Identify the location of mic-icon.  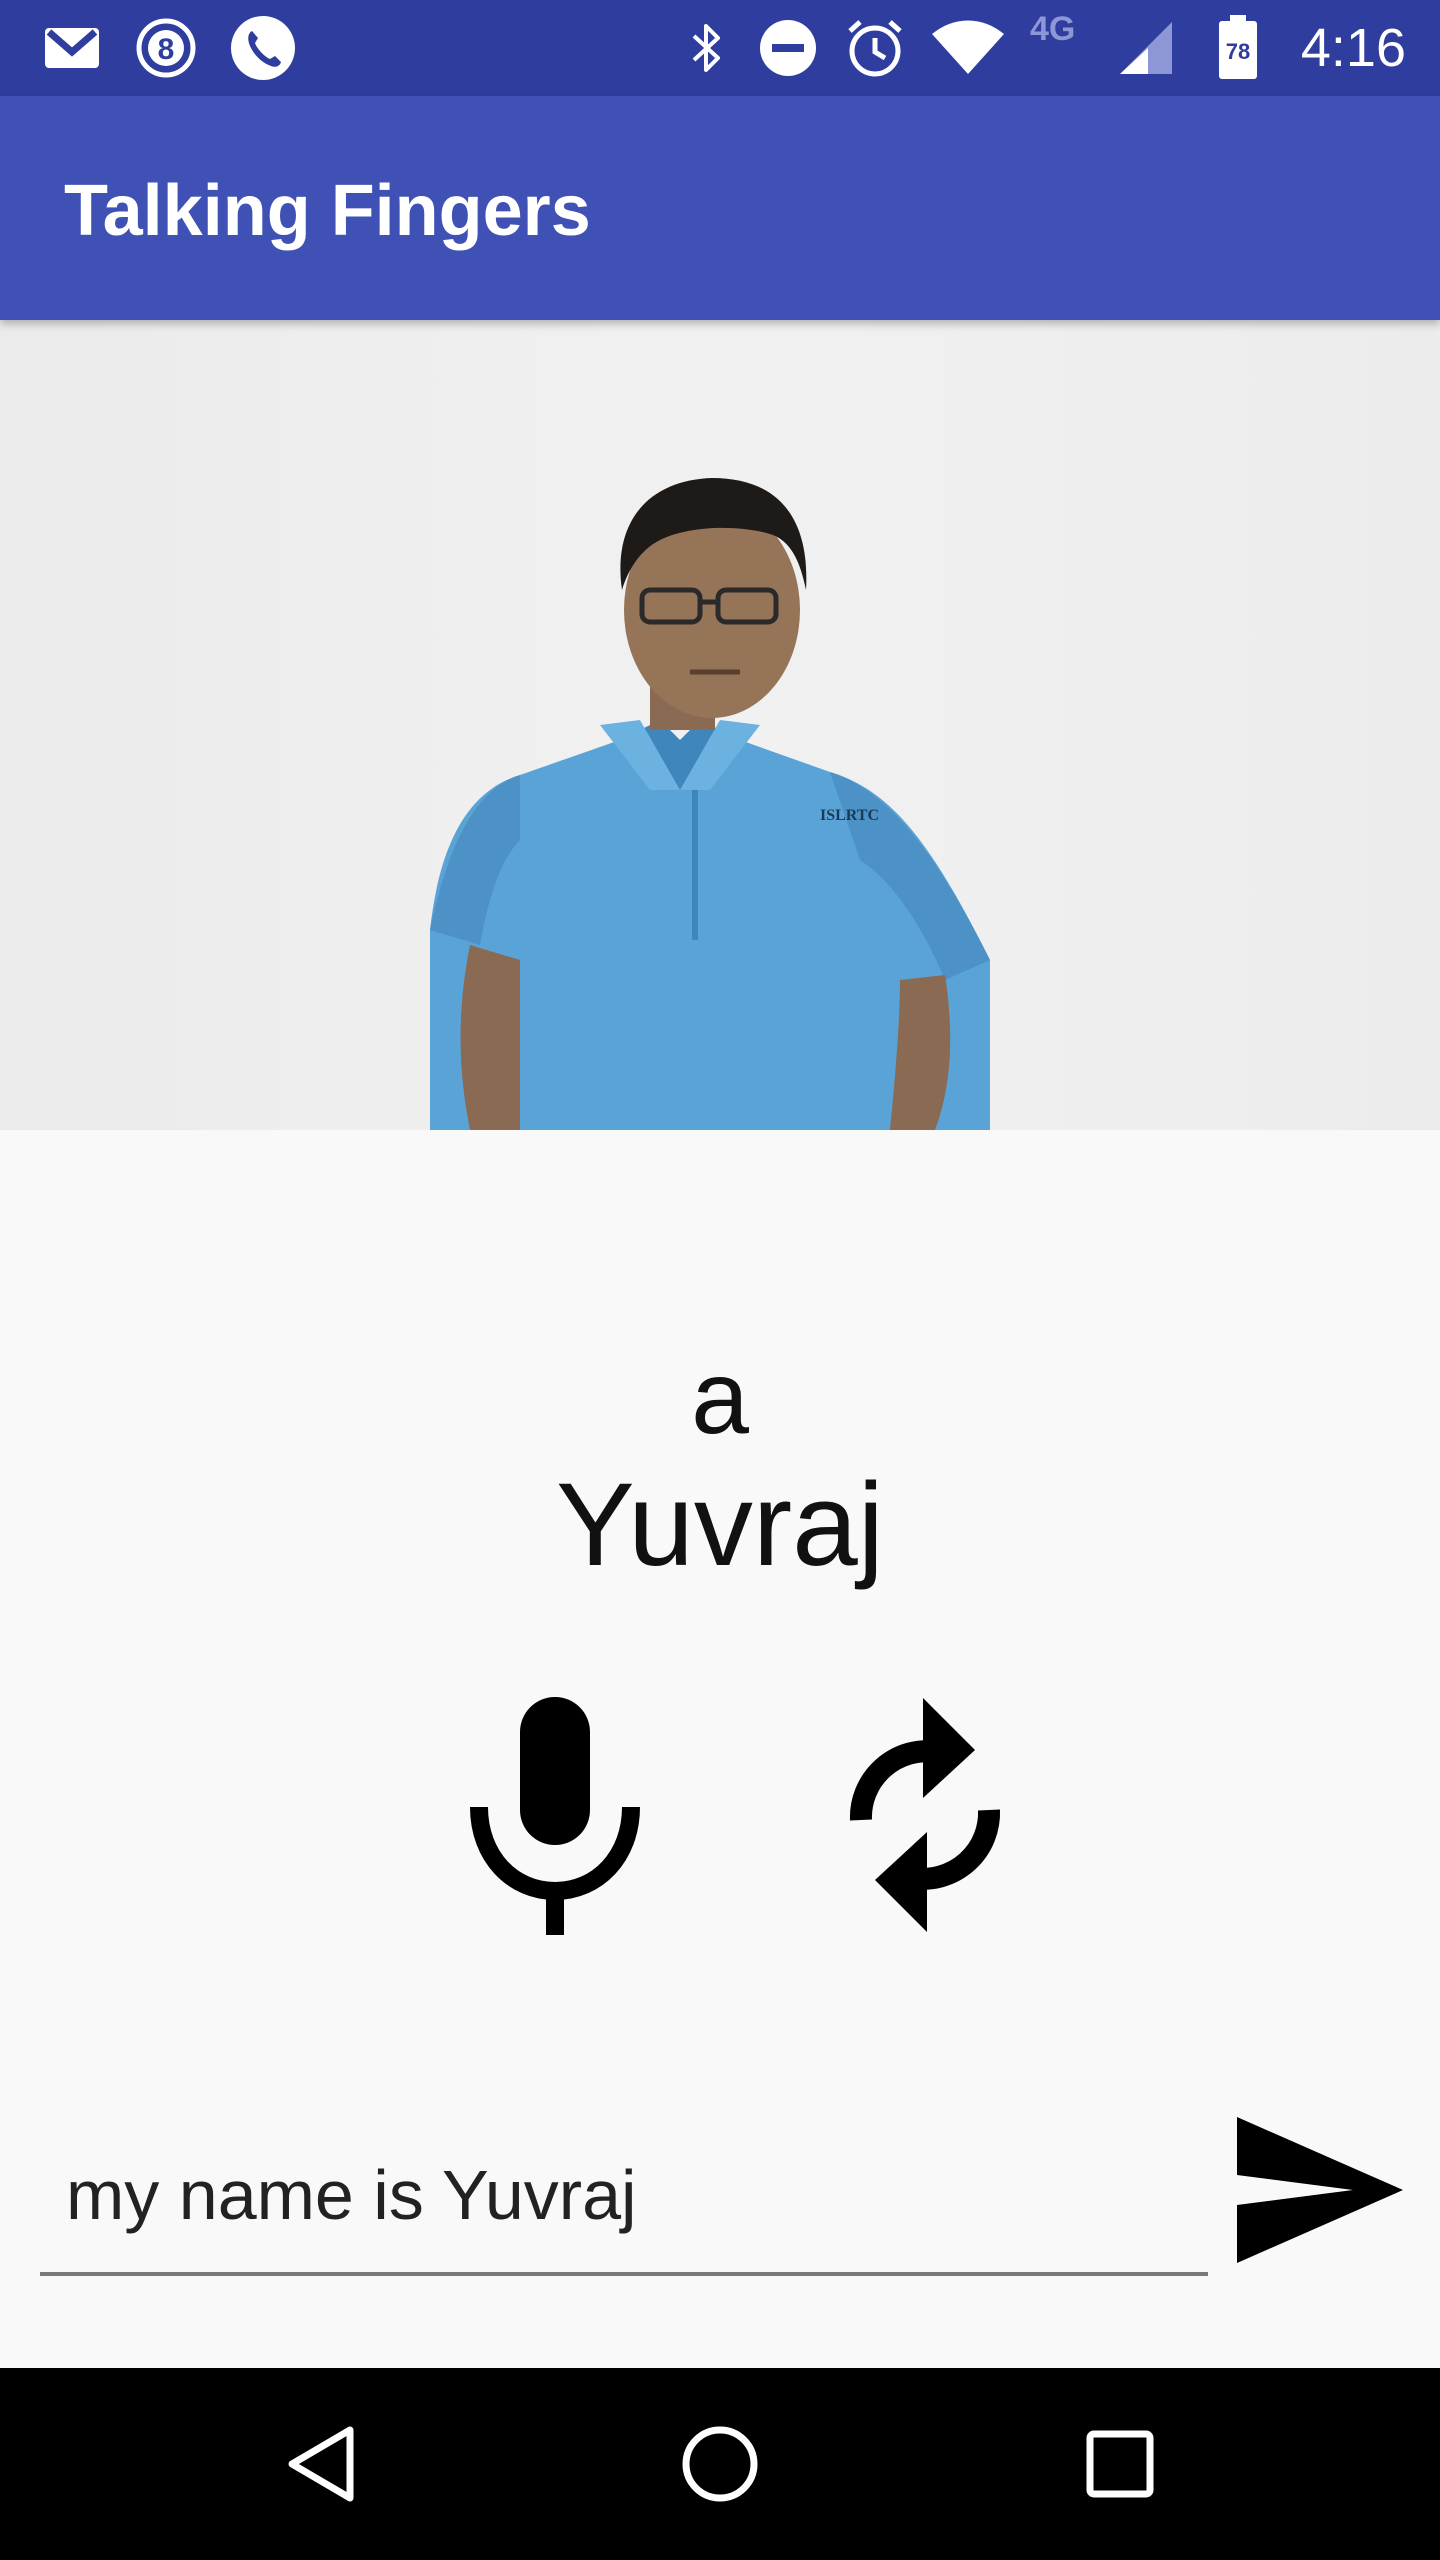
(555, 1816).